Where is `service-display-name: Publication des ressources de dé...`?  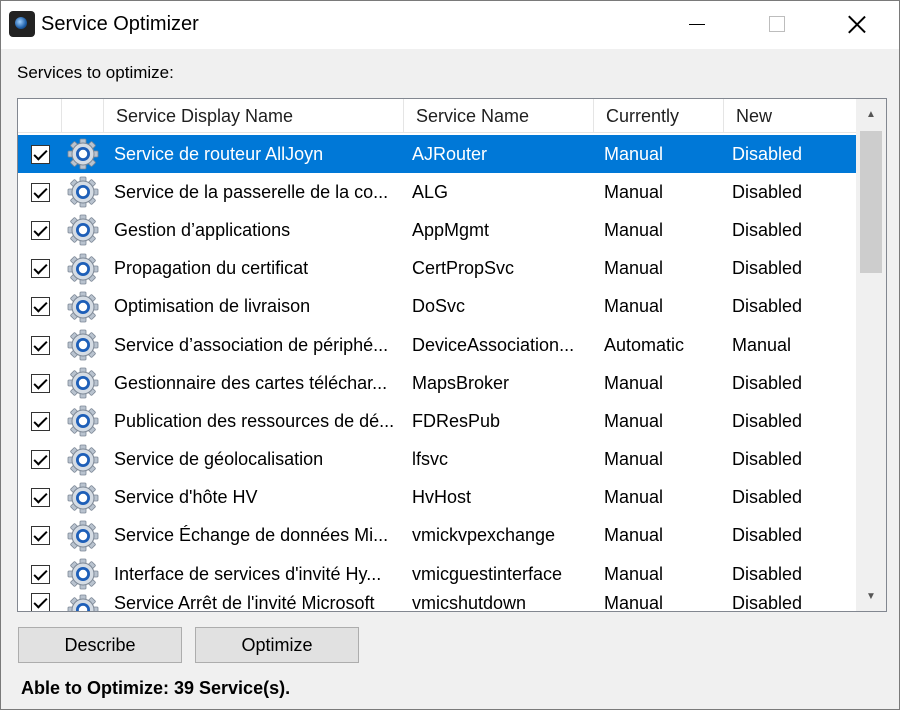 service-display-name: Publication des ressources de dé... is located at coordinates (254, 420).